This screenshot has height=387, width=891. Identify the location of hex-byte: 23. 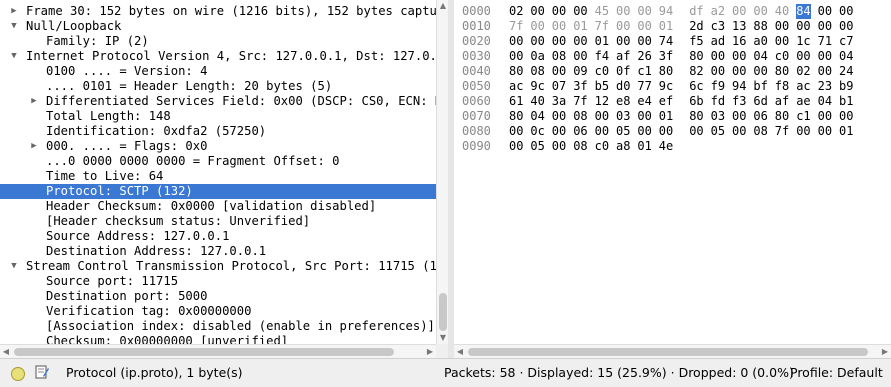
(825, 86).